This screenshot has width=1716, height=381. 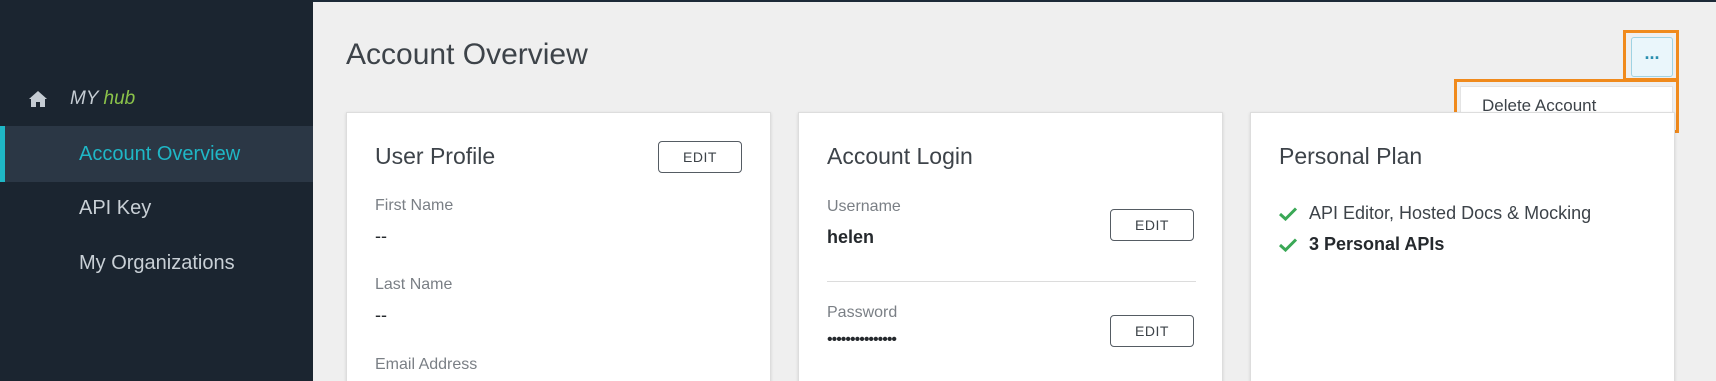 I want to click on sidebar-item-label: API Key, so click(x=115, y=207).